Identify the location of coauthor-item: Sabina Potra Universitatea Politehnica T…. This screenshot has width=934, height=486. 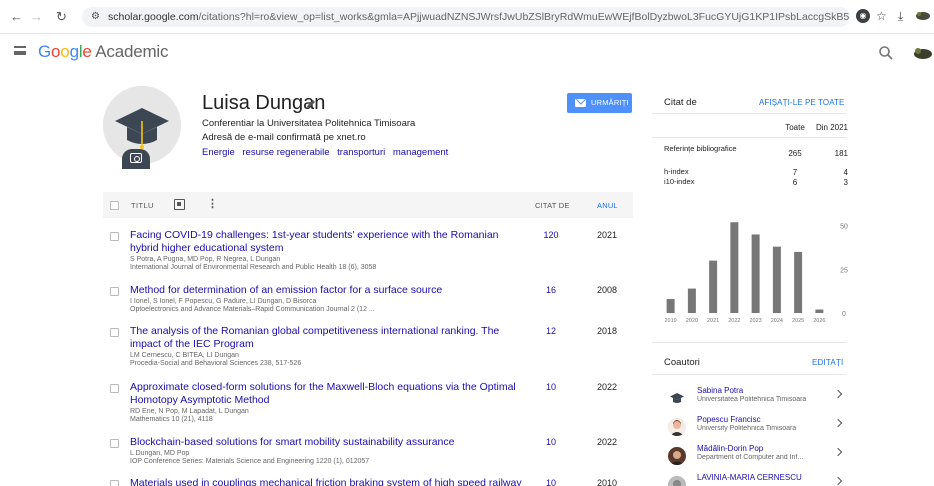
(749, 397).